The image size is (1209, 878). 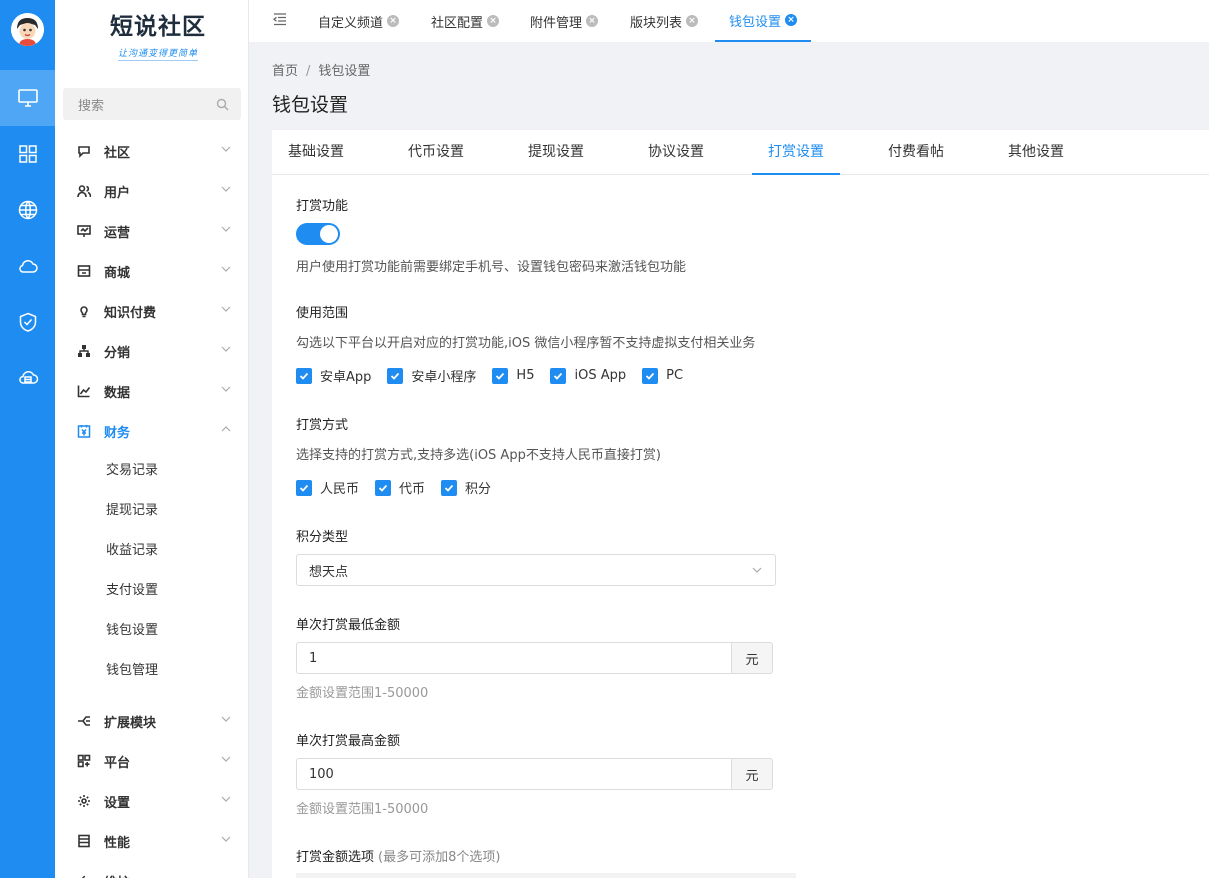 What do you see at coordinates (656, 23) in the screenshot?
I see `tab-label: 版块列表` at bounding box center [656, 23].